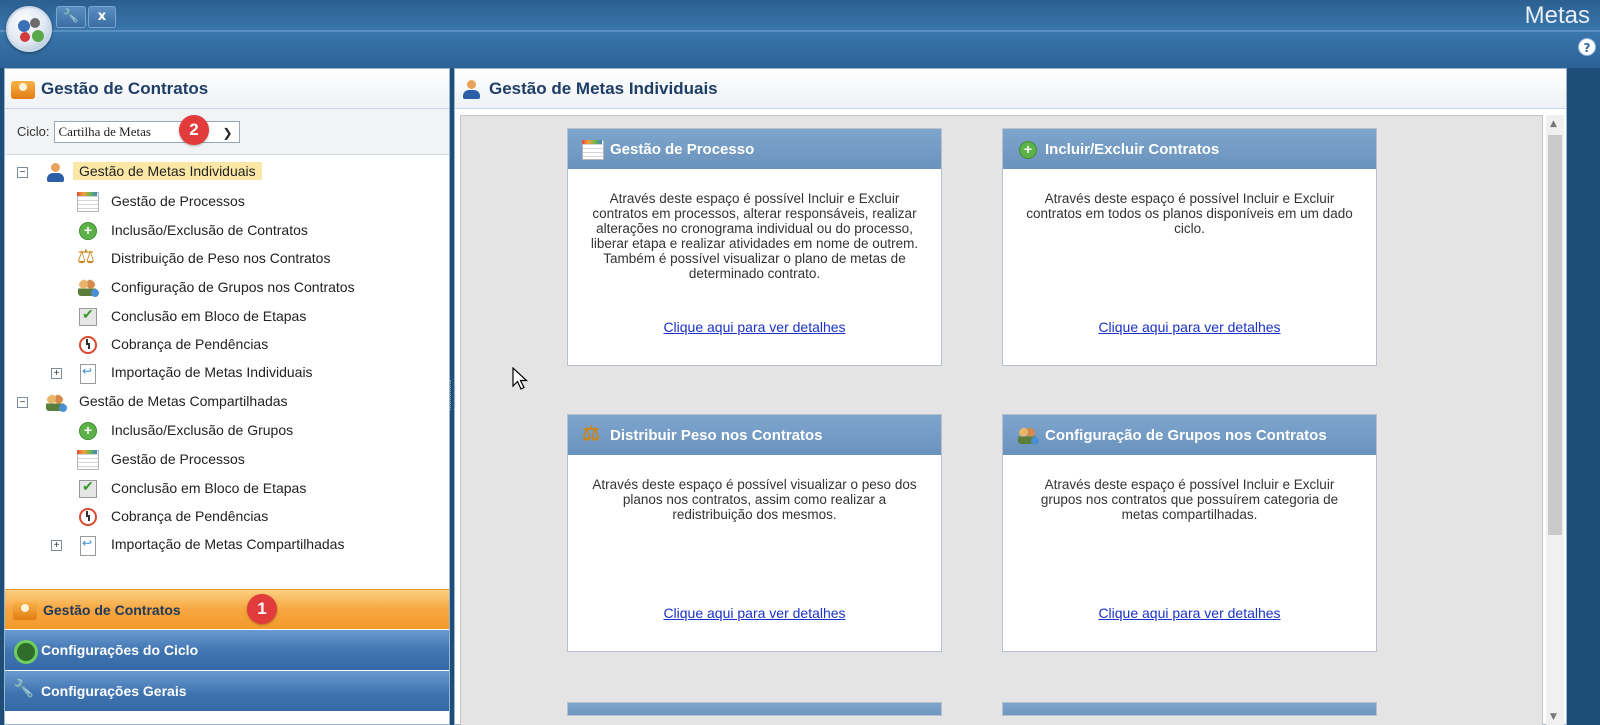 The image size is (1600, 725). I want to click on tree-node-cobranca-pendencias: Cobrança de Pendências, so click(172, 344).